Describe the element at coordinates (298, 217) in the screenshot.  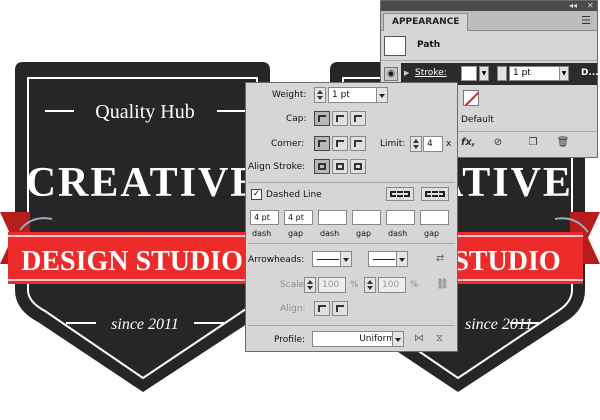
I see `gap-1-input: 4 pt` at that location.